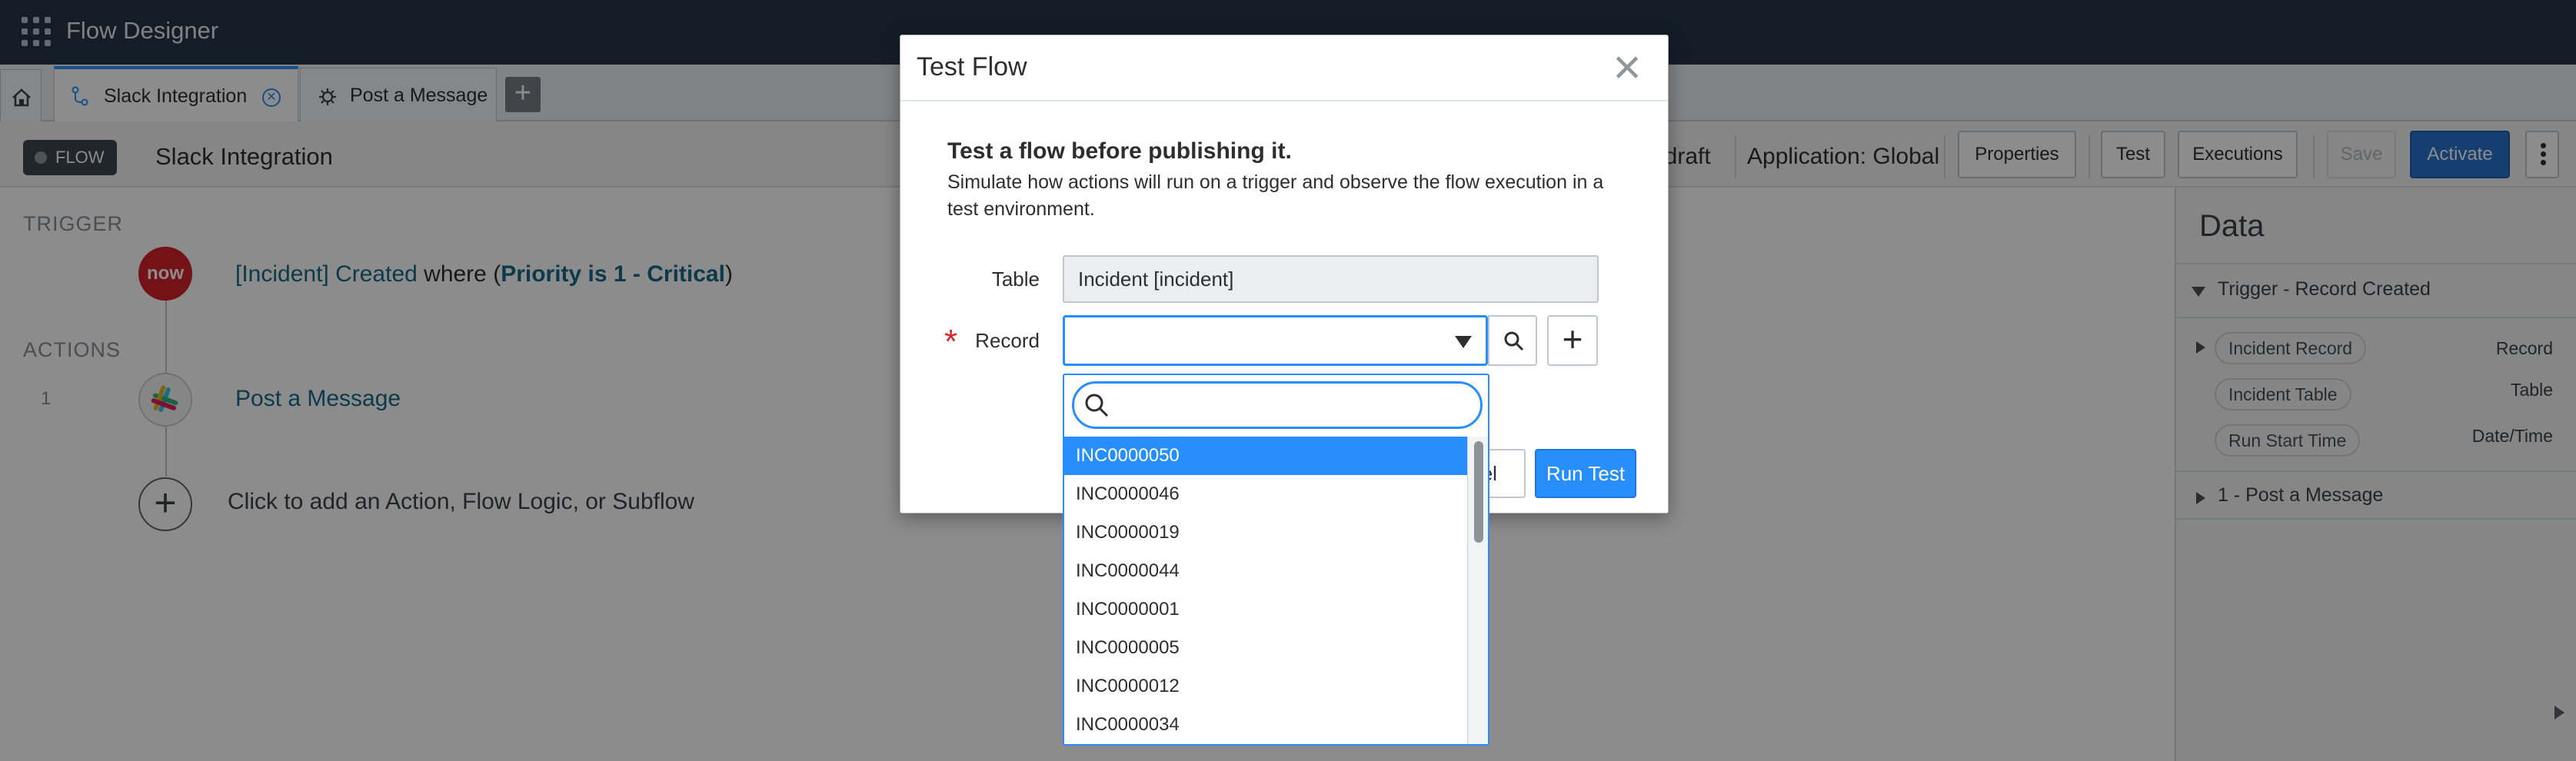 The image size is (2576, 761). I want to click on scrollbar-thumb, so click(1479, 492).